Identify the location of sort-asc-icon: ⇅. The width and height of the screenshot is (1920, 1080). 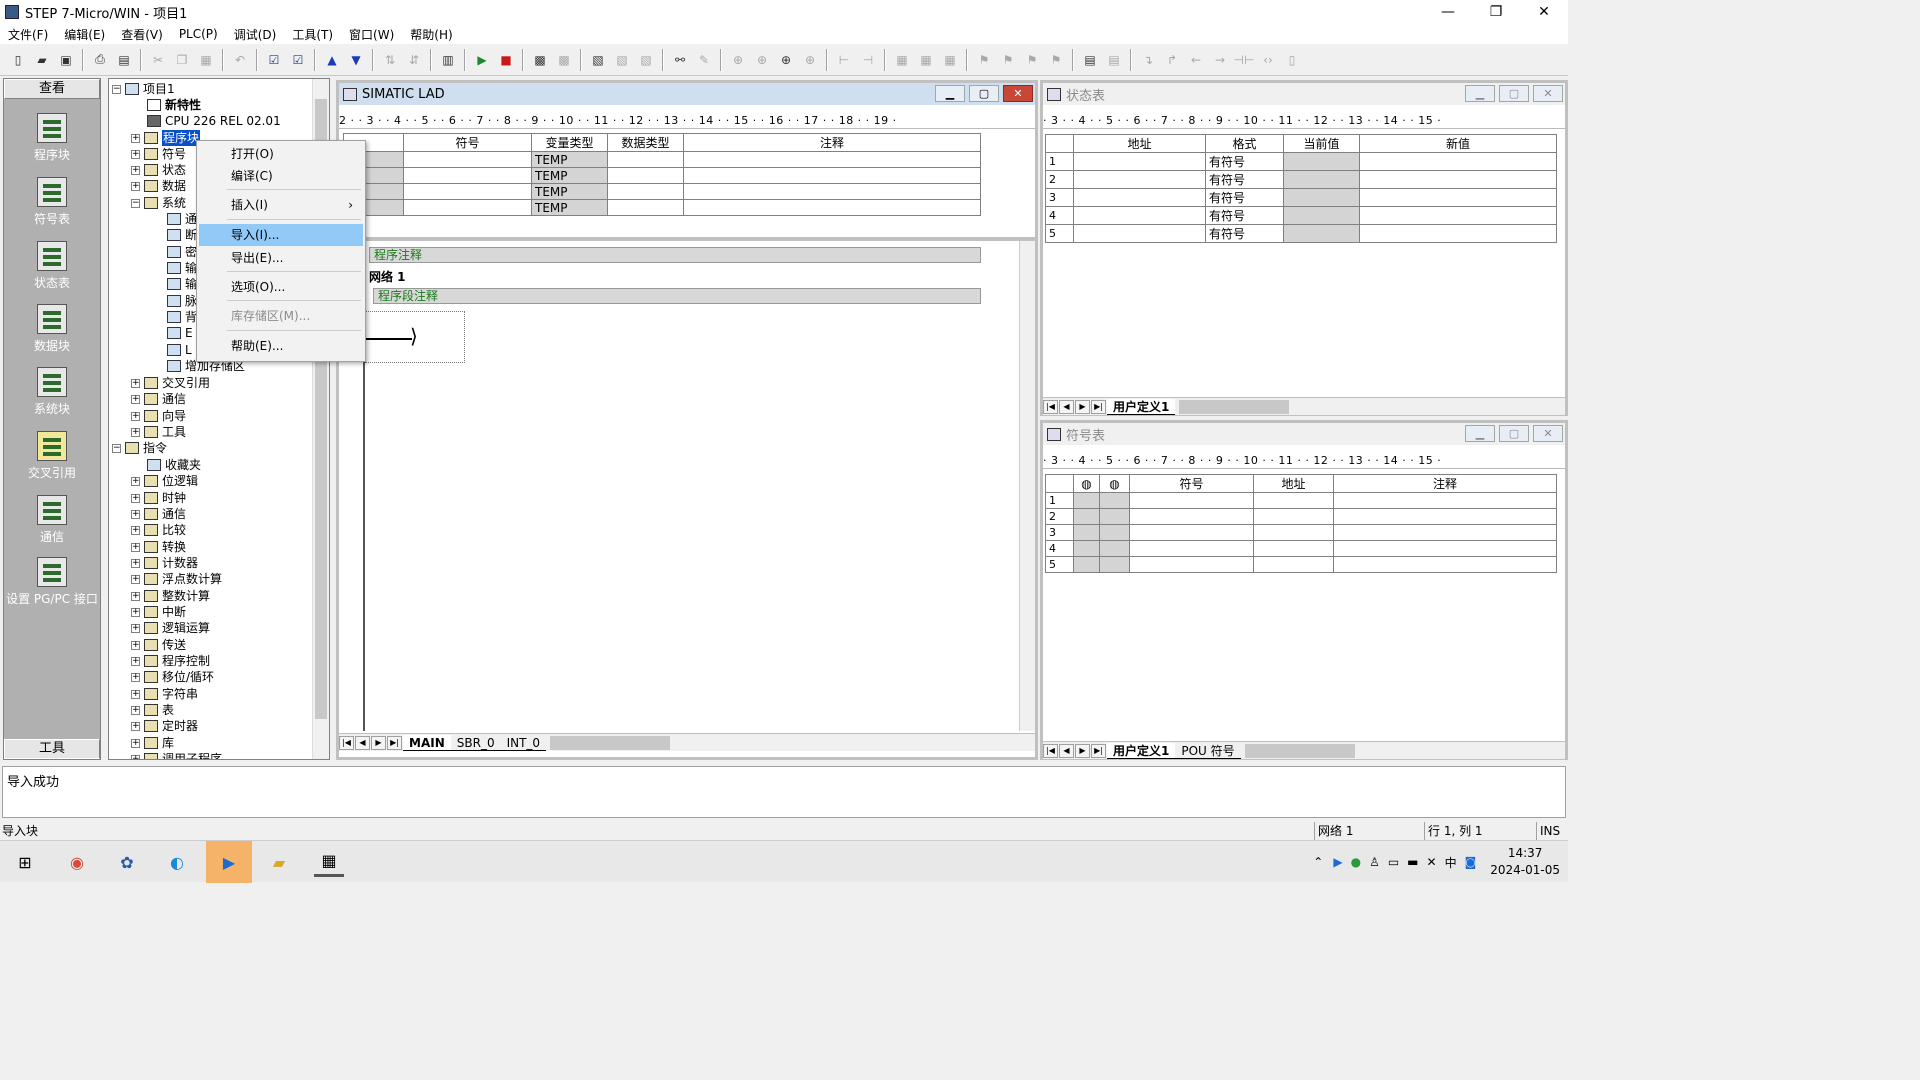
(390, 60).